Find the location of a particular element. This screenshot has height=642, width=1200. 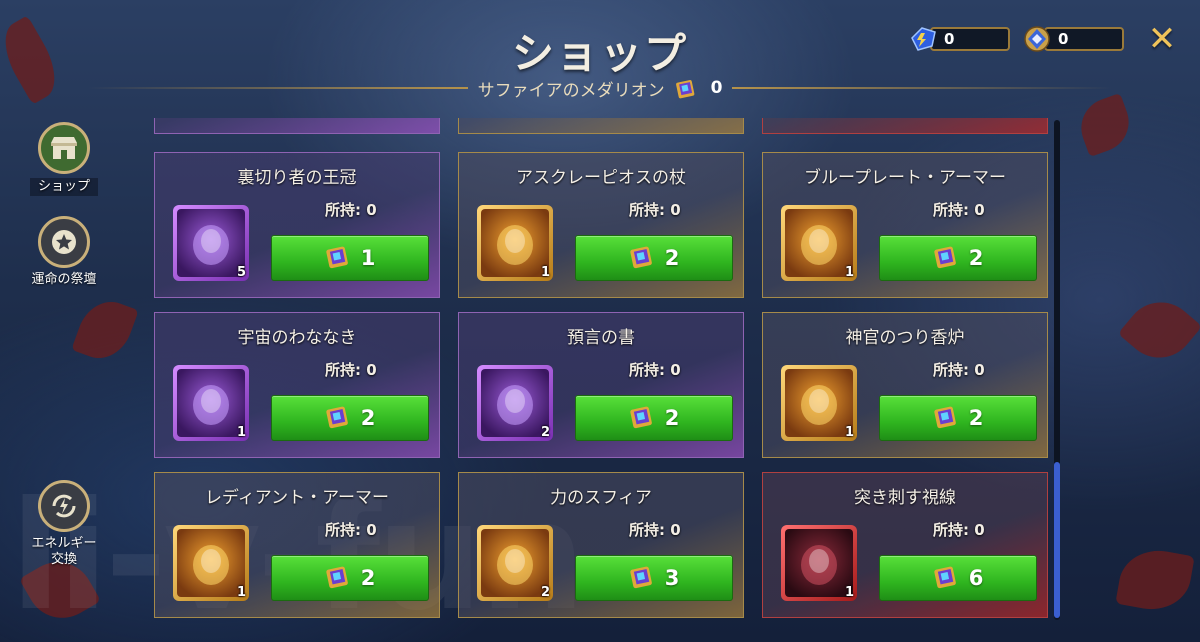

shop-icon is located at coordinates (64, 148).